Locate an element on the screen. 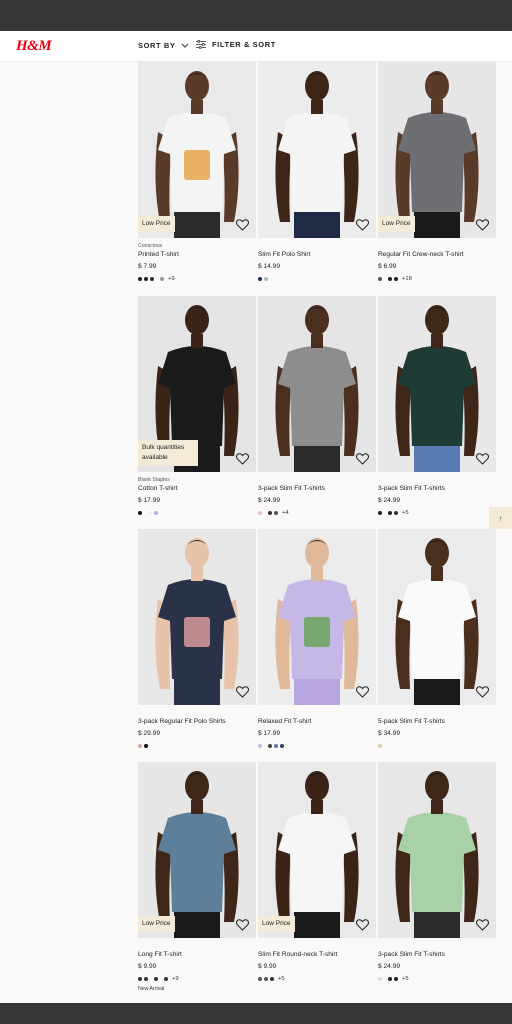  filter-sort-button: FILTER & SORT is located at coordinates (236, 44).